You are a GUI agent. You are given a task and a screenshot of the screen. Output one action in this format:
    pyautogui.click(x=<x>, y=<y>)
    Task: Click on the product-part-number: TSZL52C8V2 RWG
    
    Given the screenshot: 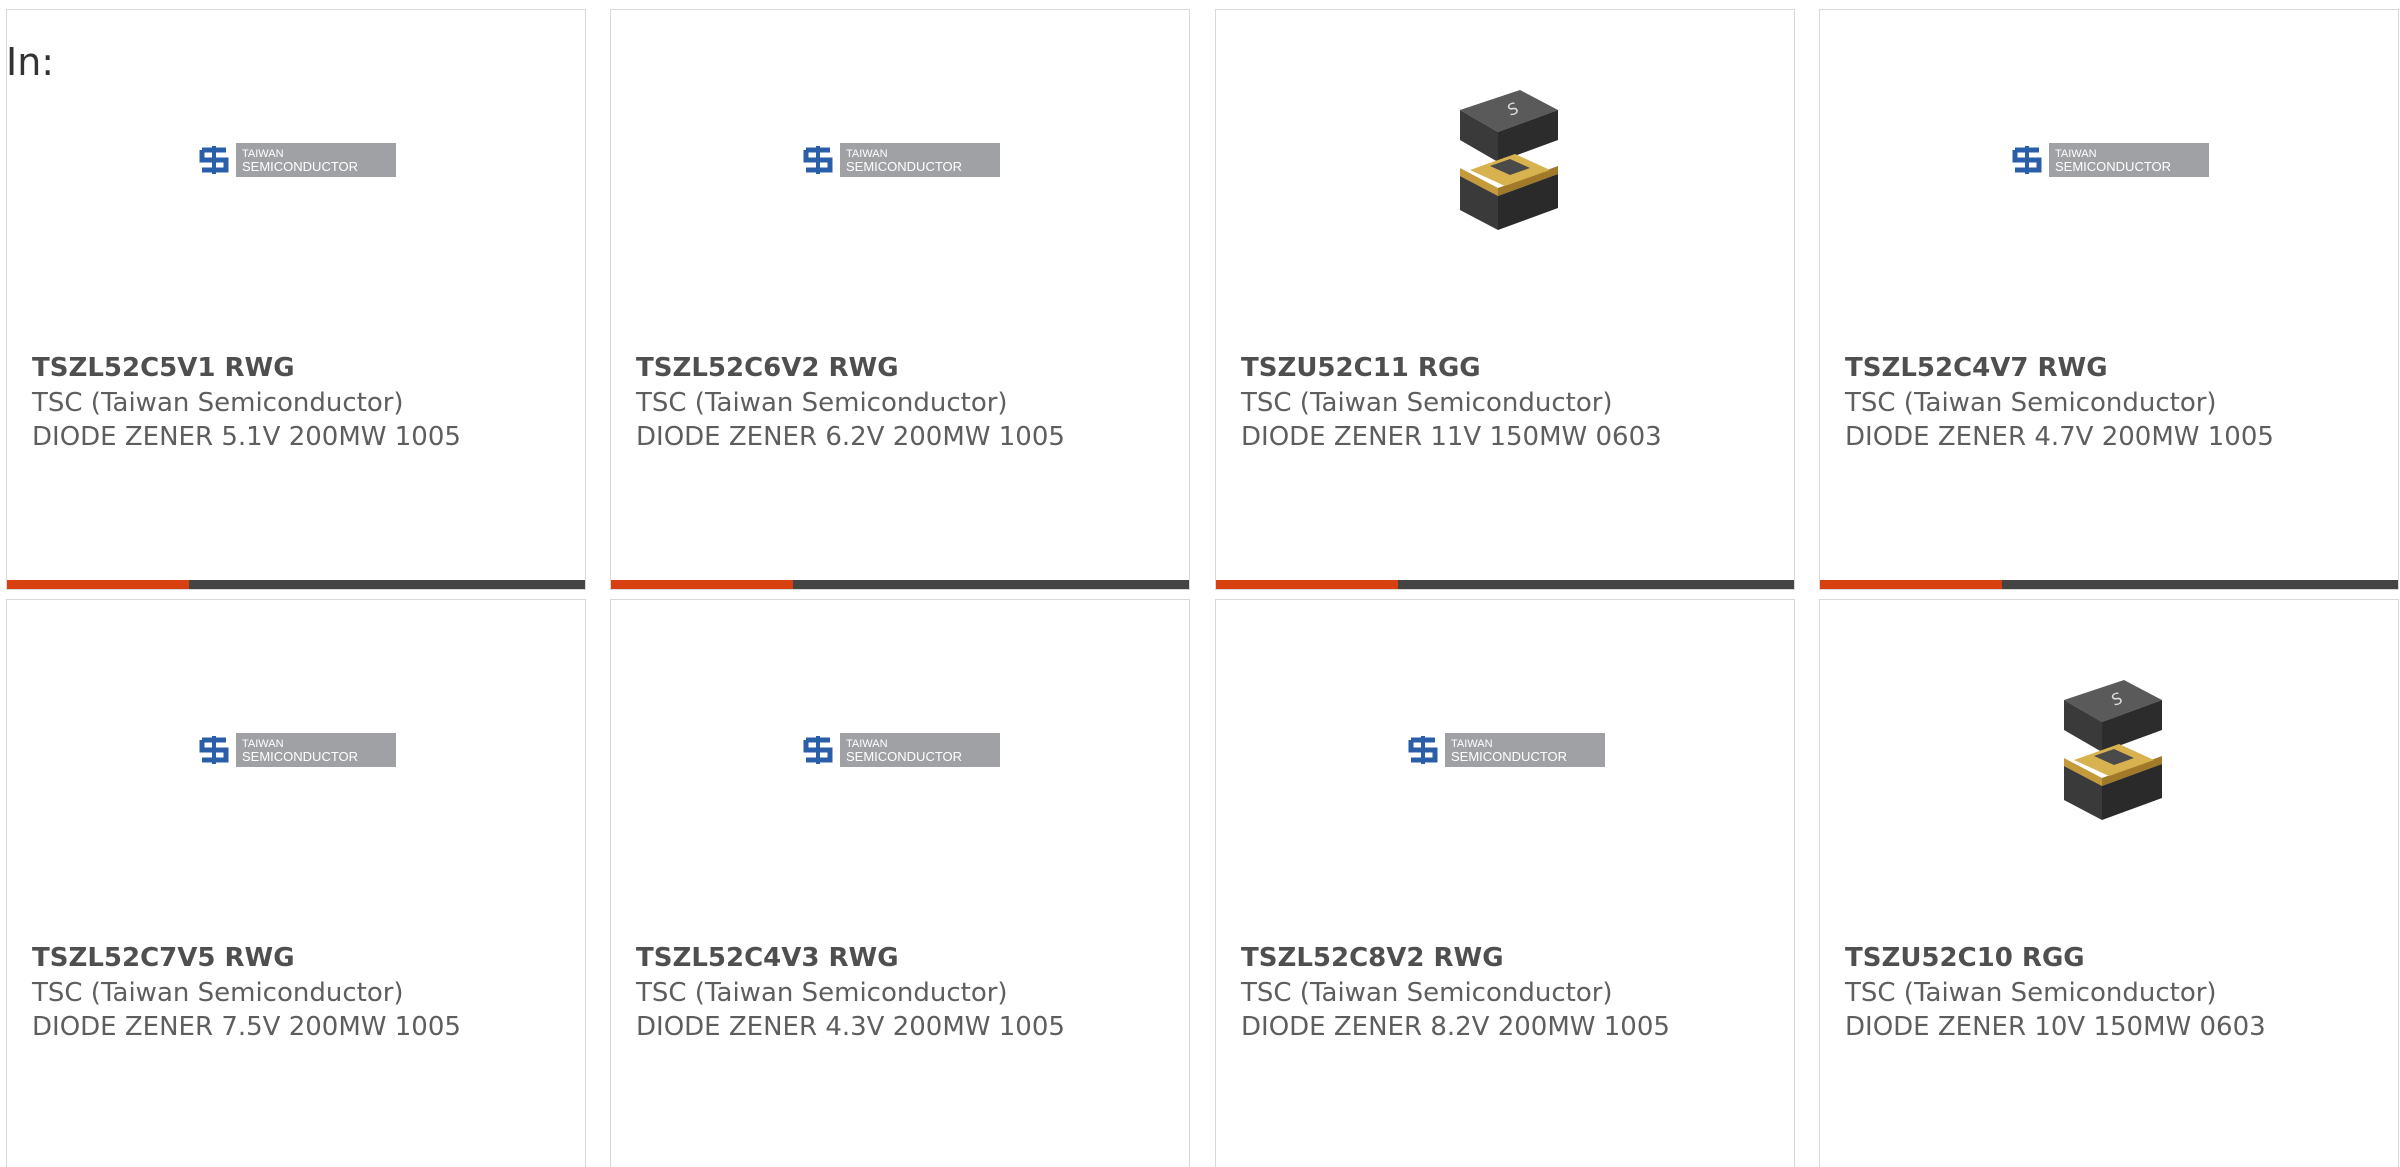 What is the action you would take?
    pyautogui.click(x=1511, y=958)
    